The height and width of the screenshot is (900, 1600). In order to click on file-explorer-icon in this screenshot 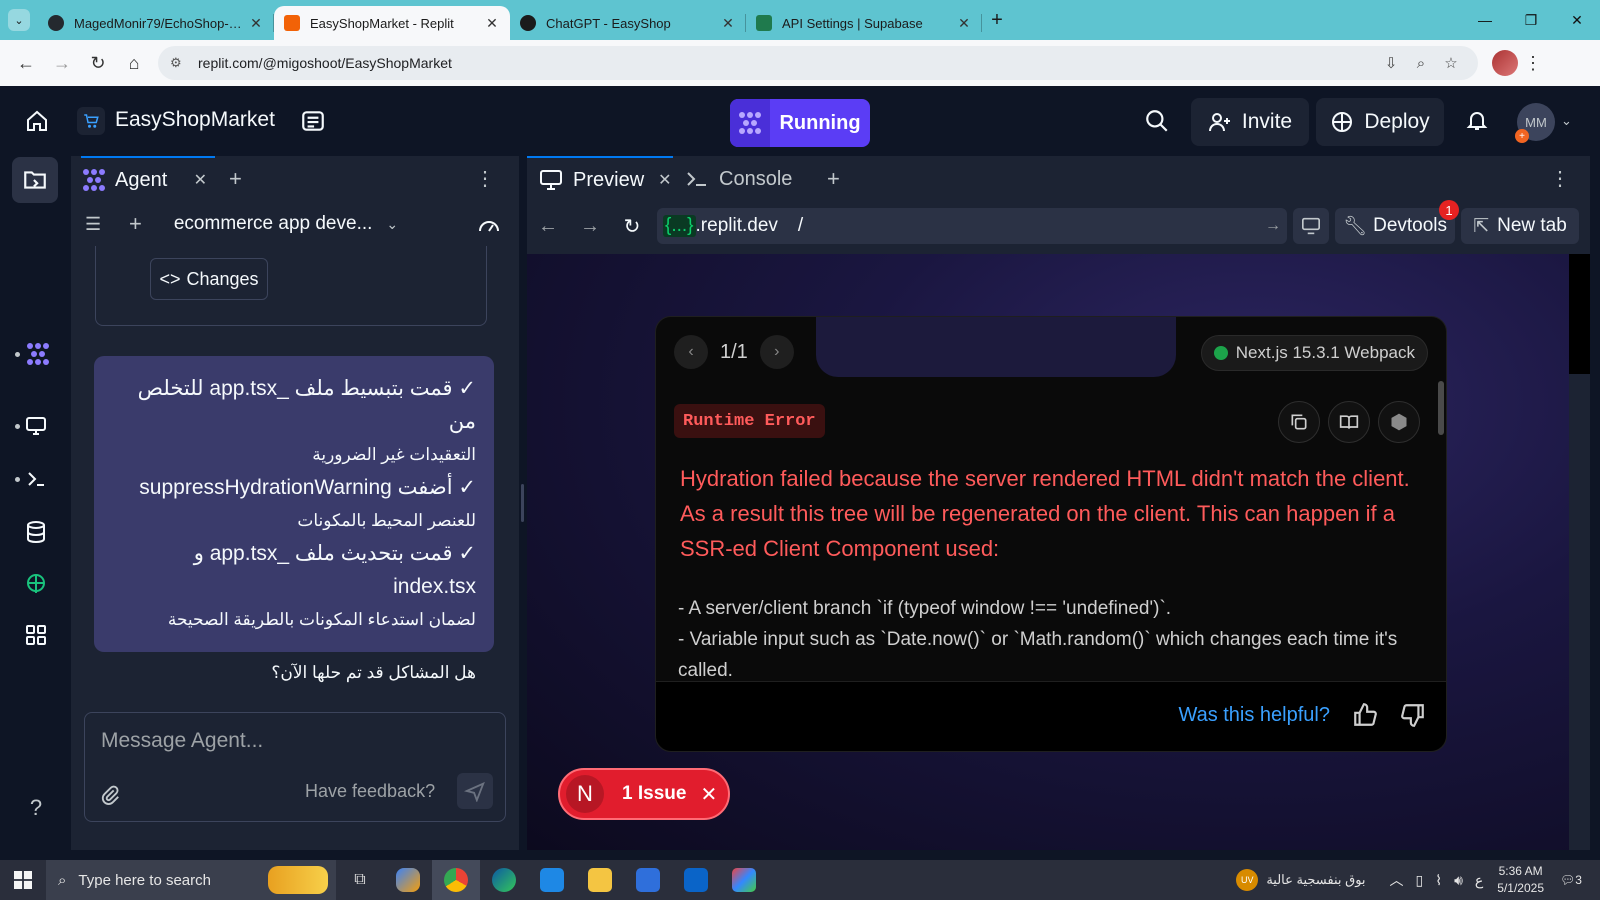, I will do `click(600, 880)`.